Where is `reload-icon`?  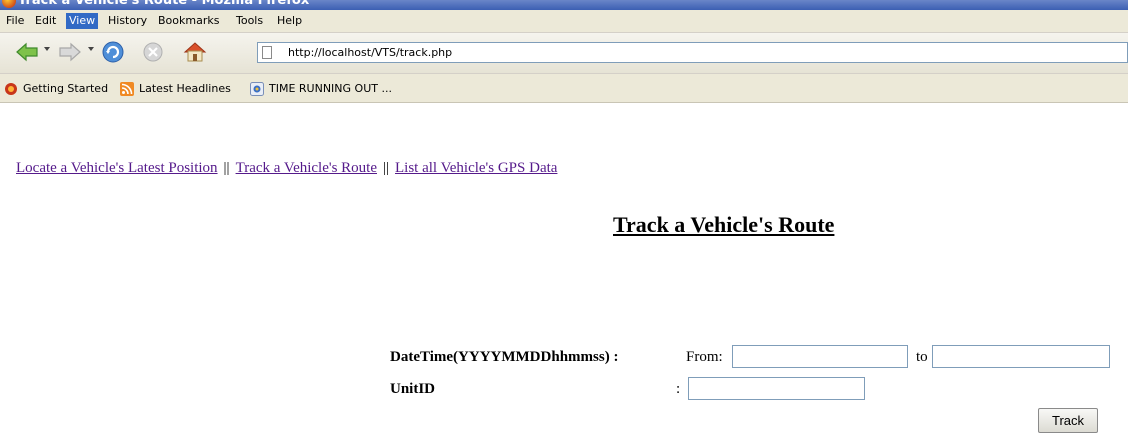 reload-icon is located at coordinates (113, 52).